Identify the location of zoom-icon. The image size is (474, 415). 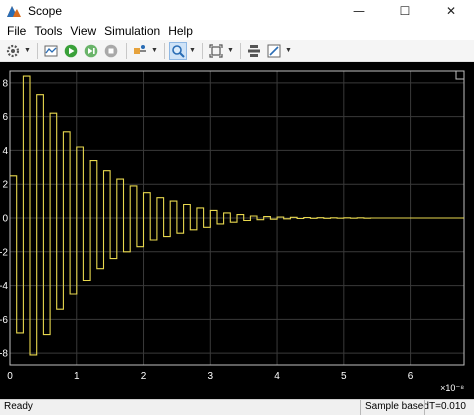
(178, 51).